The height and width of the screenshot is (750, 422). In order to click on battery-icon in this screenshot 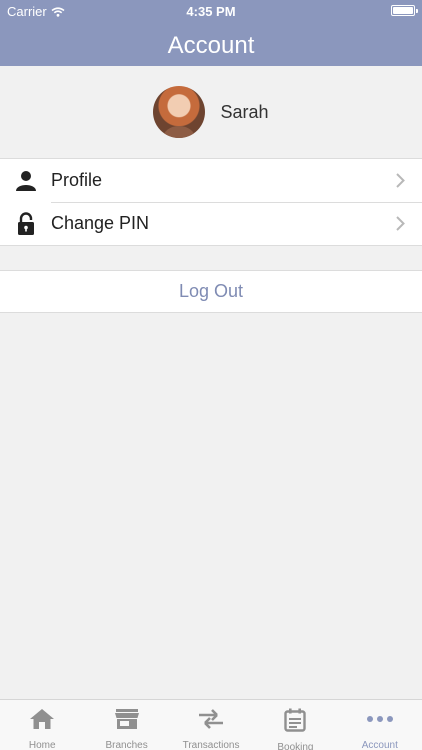, I will do `click(404, 10)`.